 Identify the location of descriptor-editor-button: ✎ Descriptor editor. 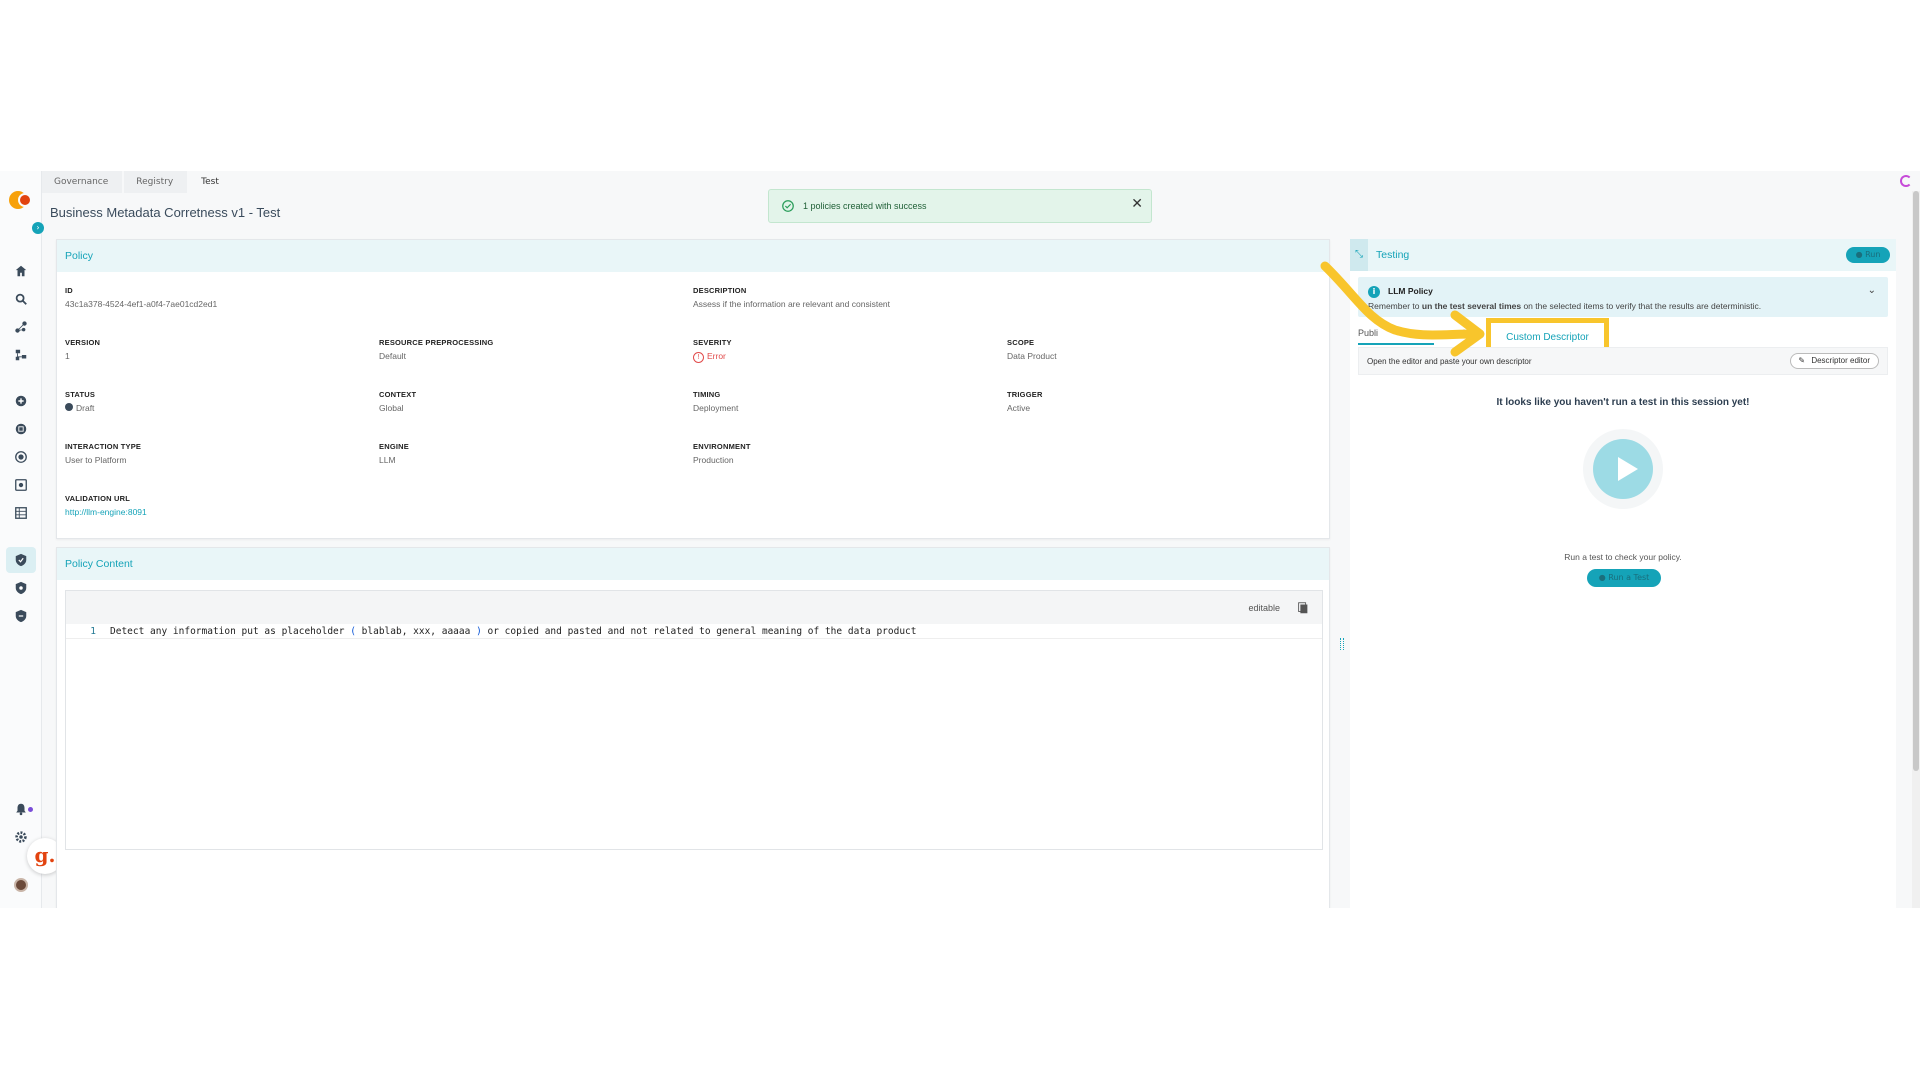
(1834, 361).